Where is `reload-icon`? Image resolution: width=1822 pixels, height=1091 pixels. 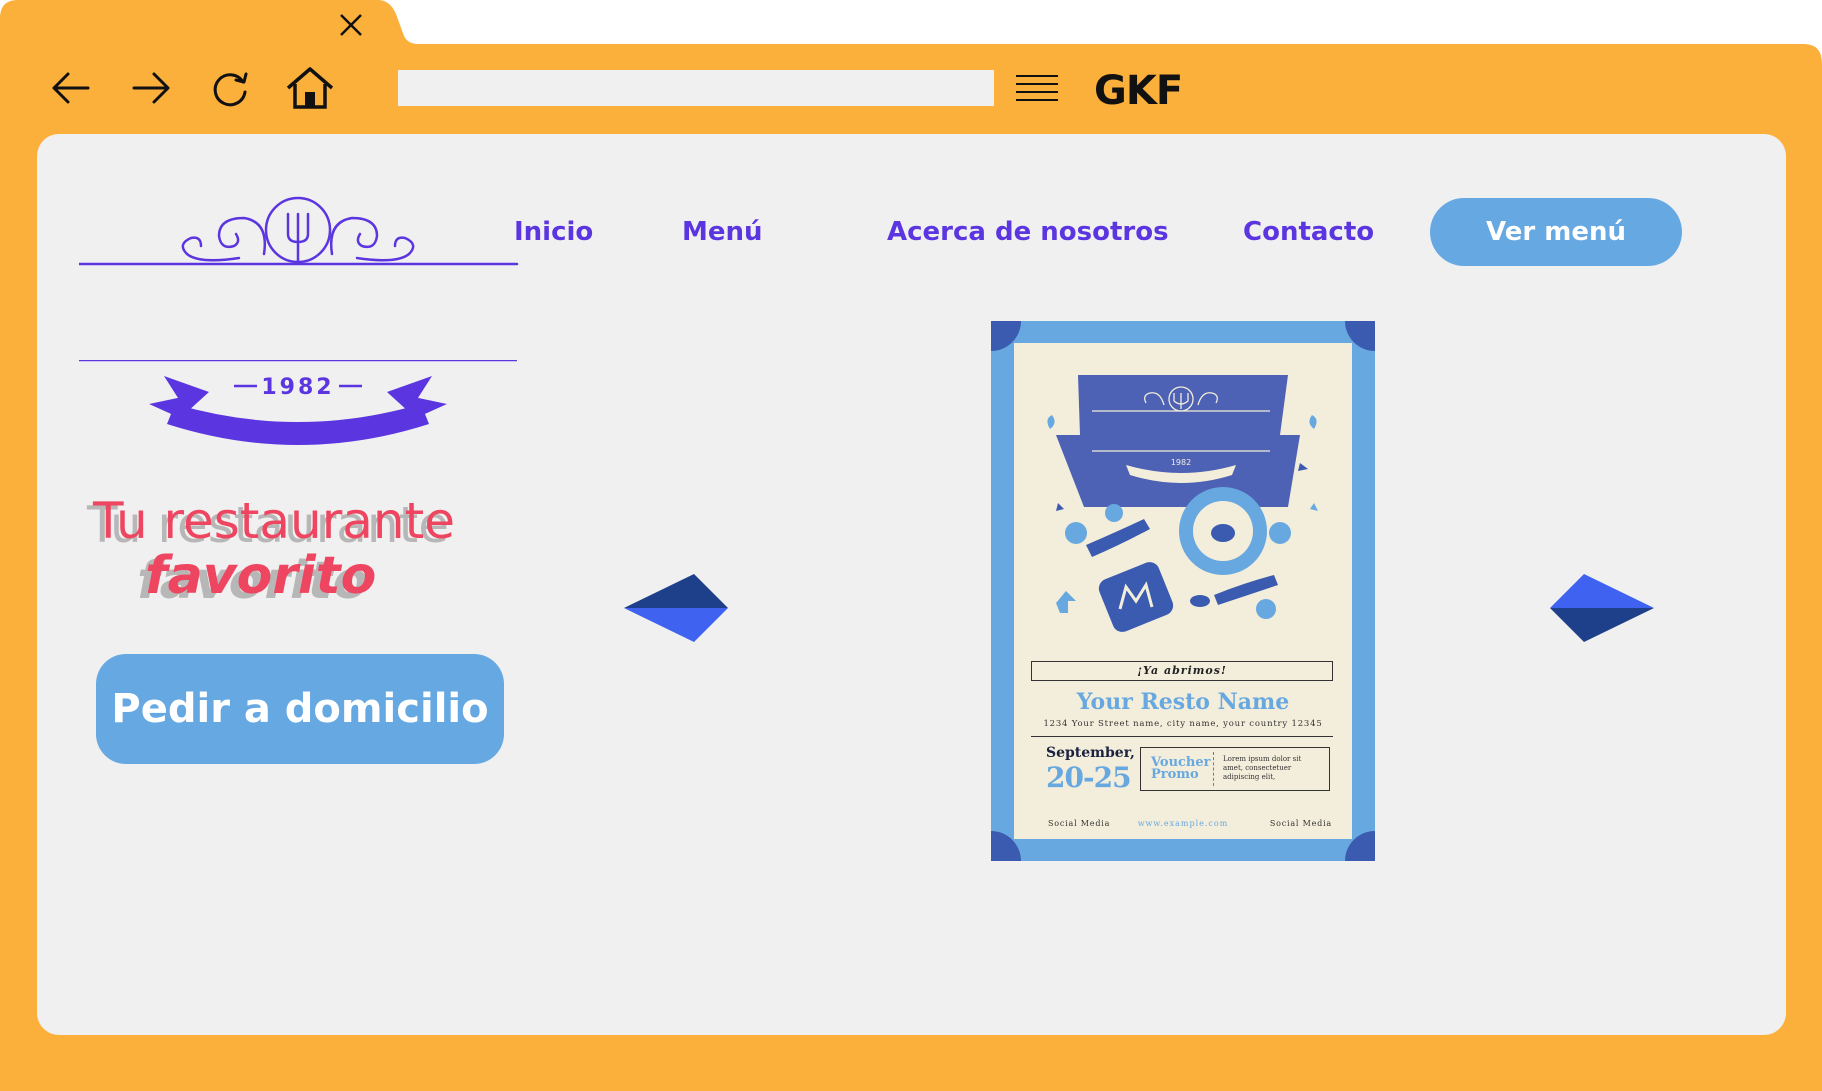
reload-icon is located at coordinates (230, 89).